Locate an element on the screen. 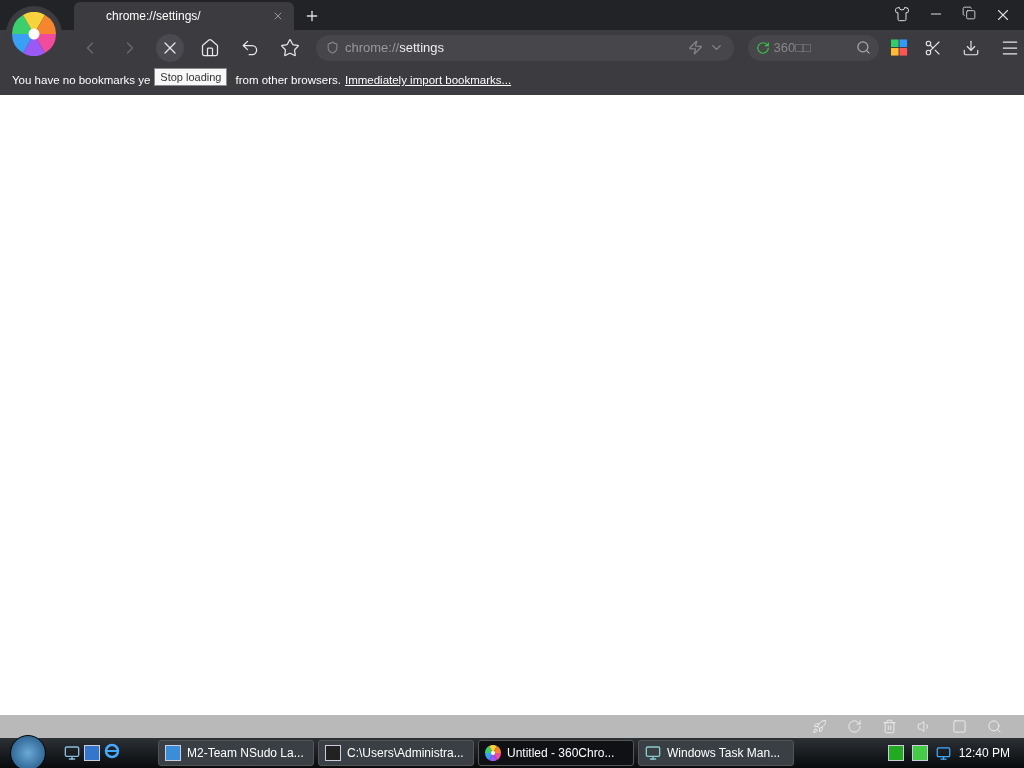  tooltip: Stop loading is located at coordinates (191, 77).